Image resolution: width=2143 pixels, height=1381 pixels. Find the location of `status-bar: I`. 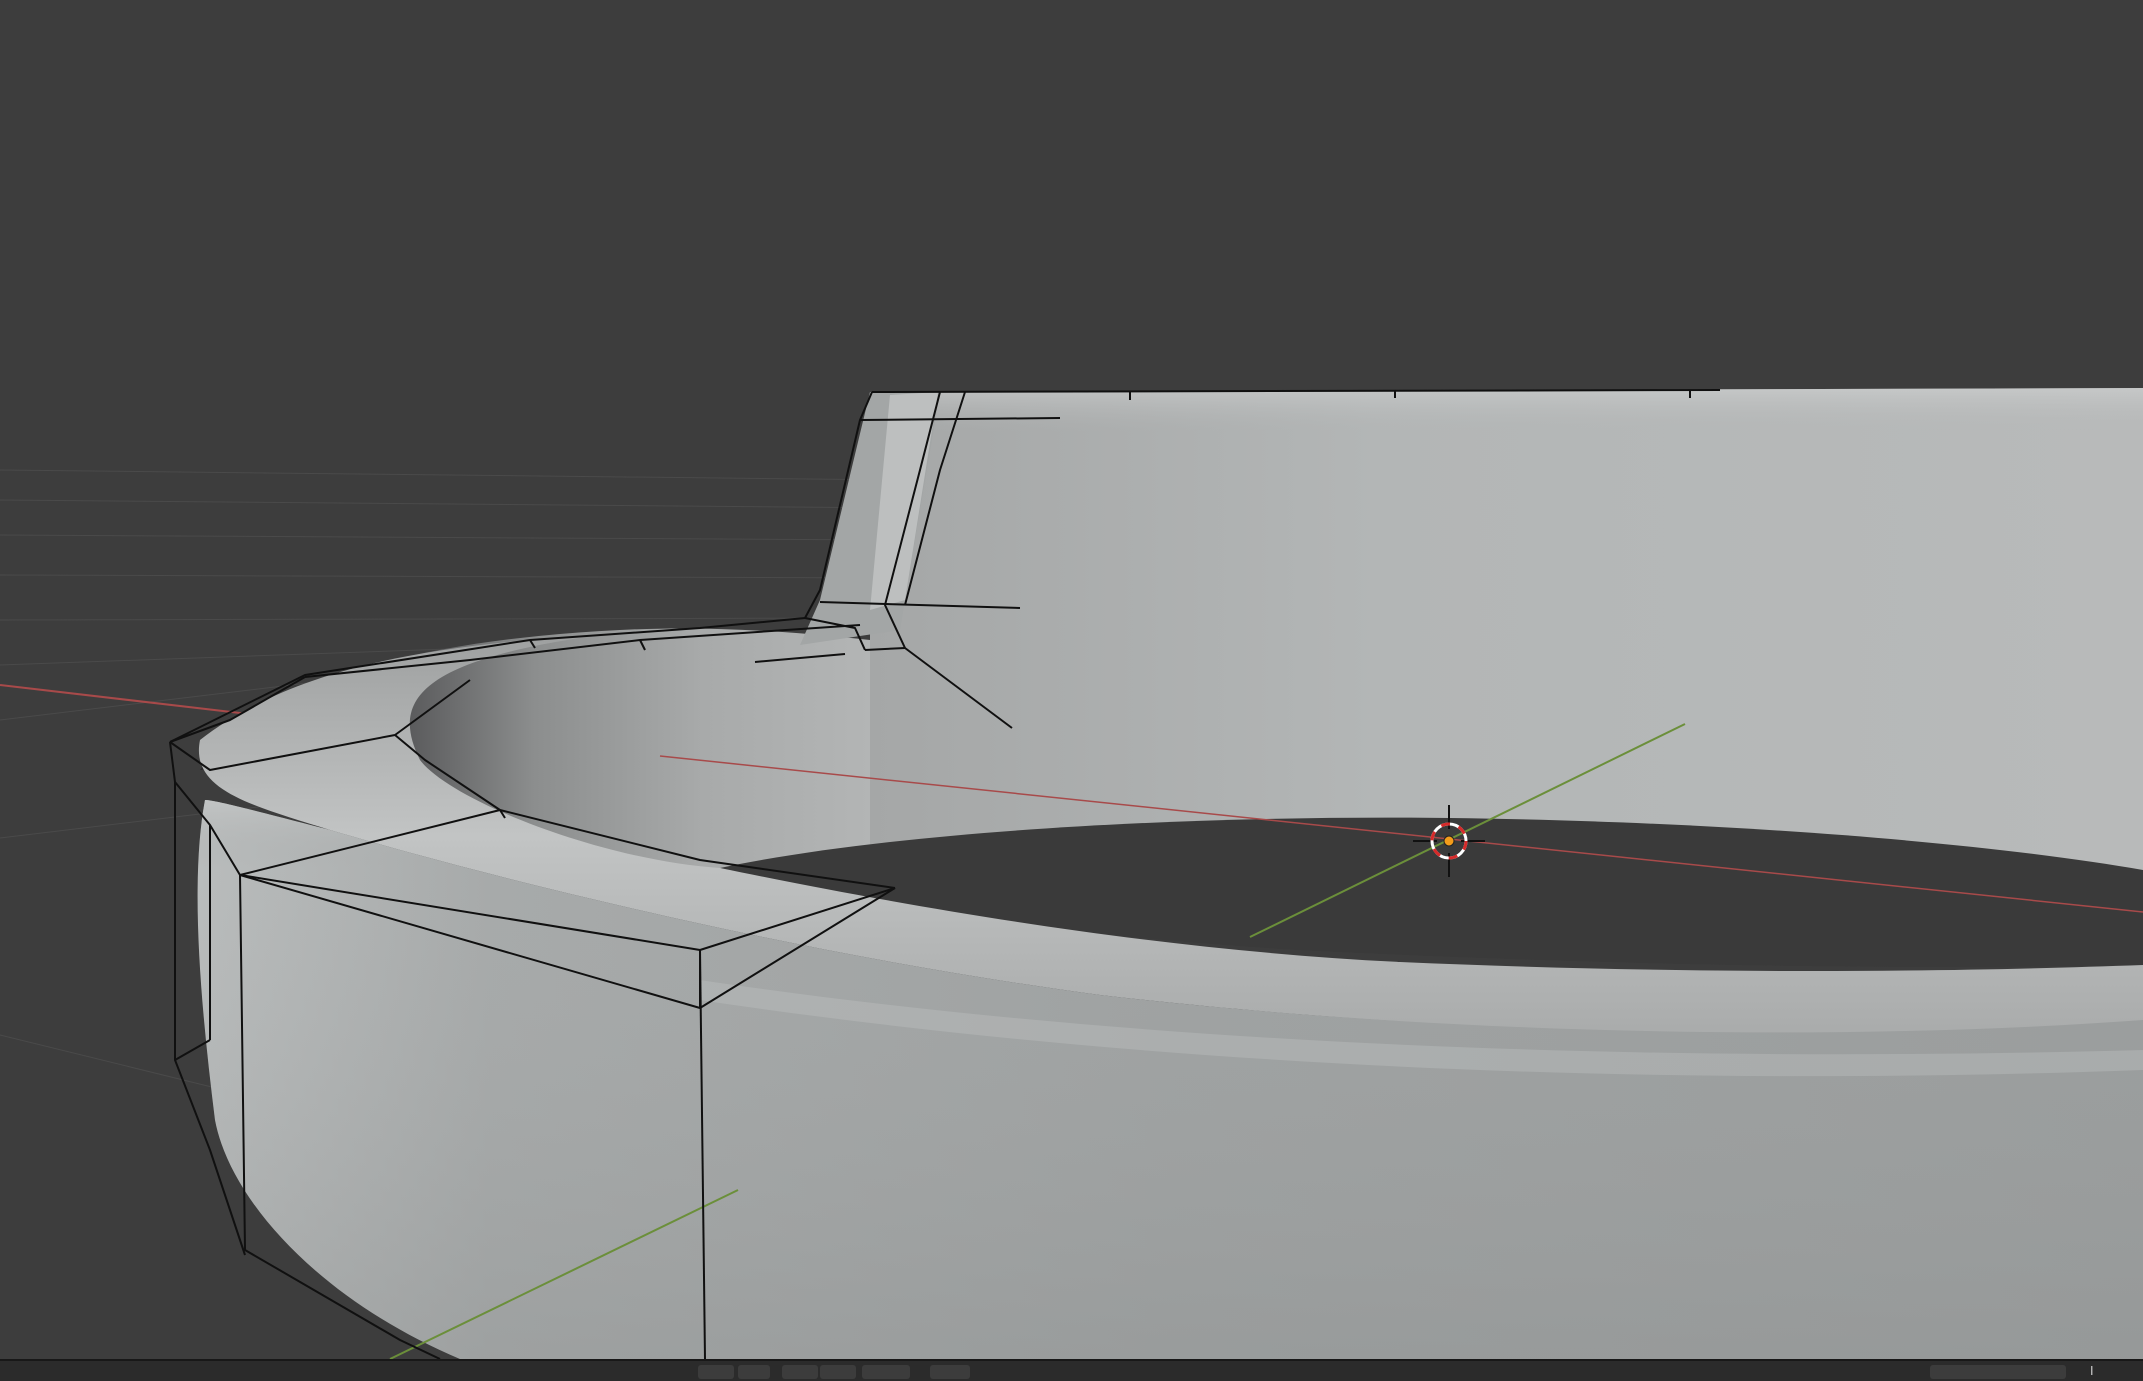

status-bar: I is located at coordinates (1071, 1370).